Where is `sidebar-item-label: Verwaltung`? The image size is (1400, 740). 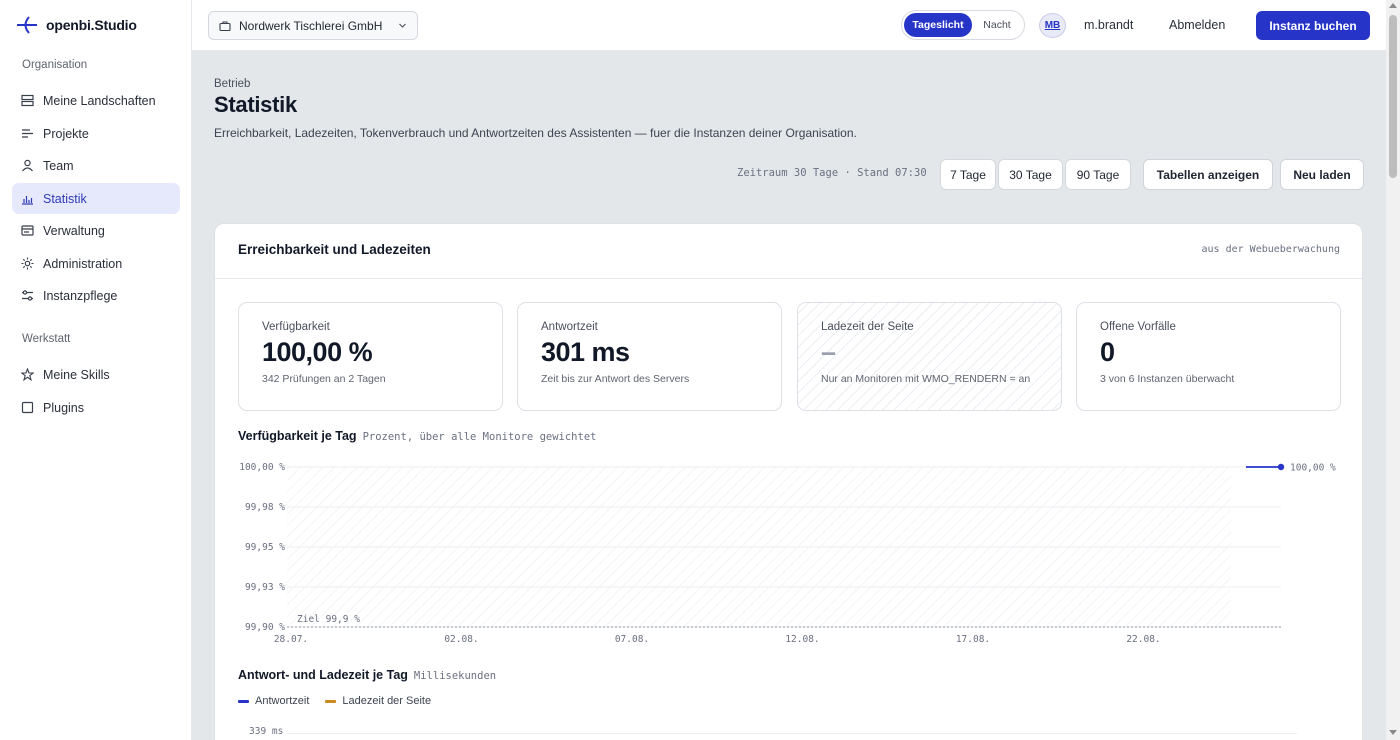 sidebar-item-label: Verwaltung is located at coordinates (74, 230).